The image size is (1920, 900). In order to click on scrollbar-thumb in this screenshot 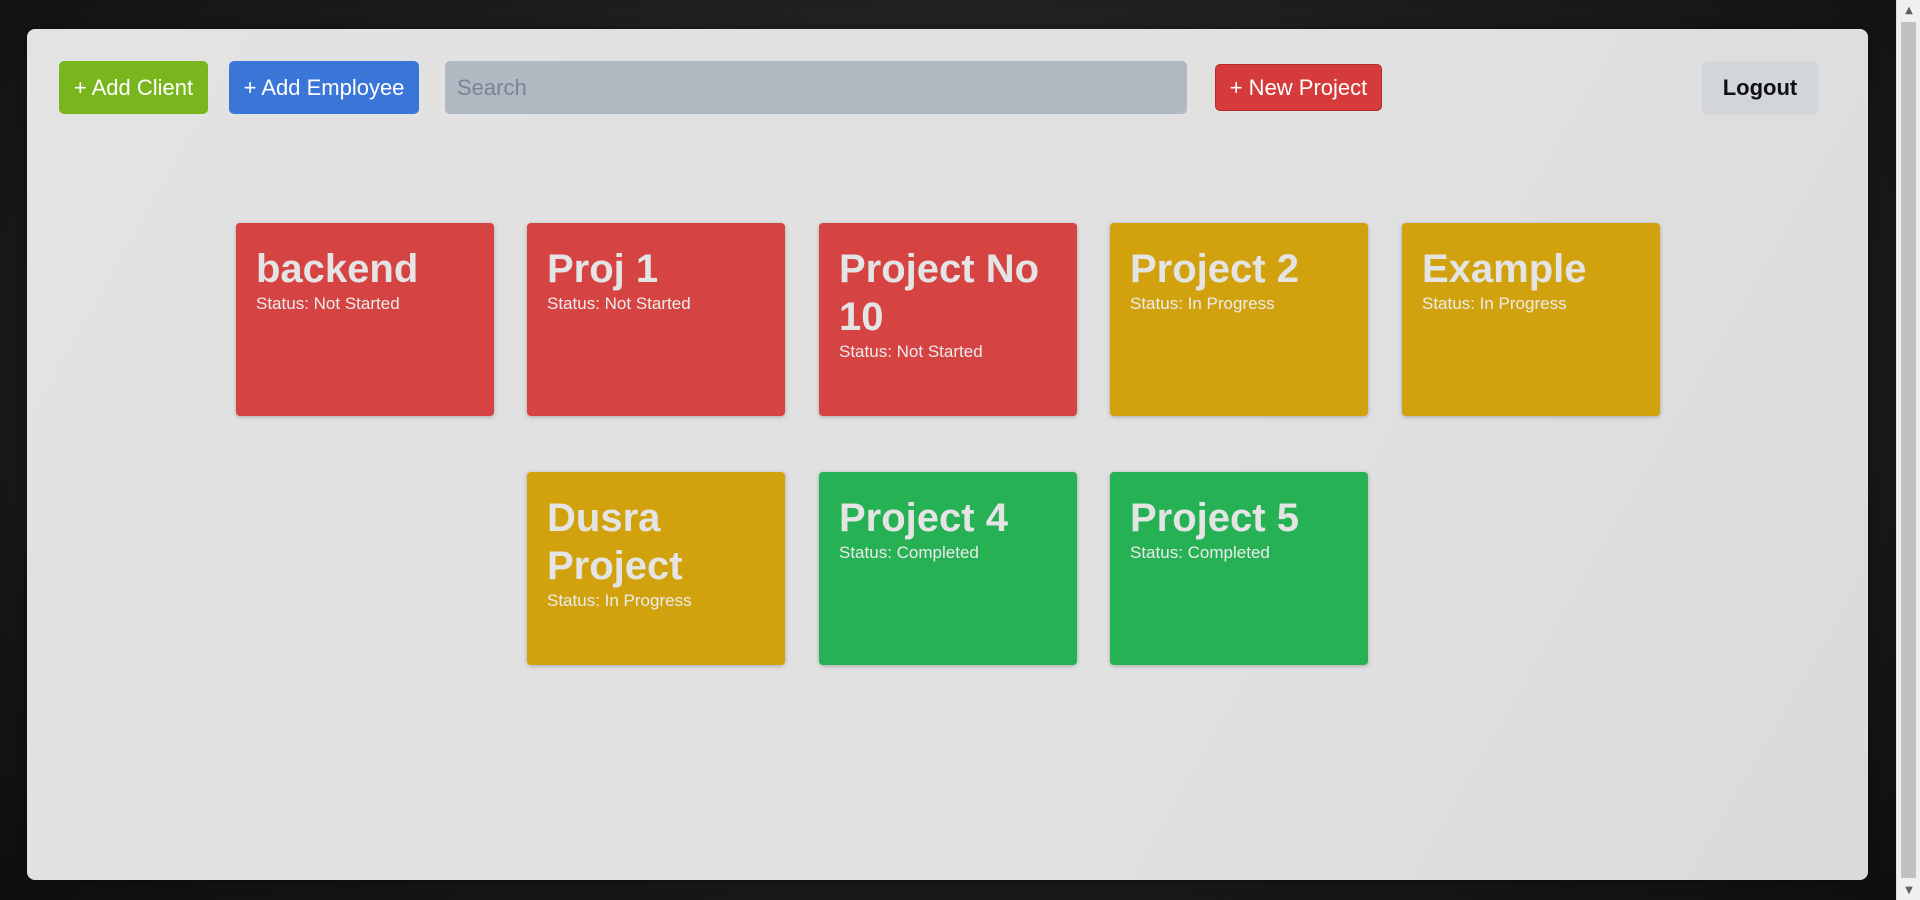, I will do `click(1908, 450)`.